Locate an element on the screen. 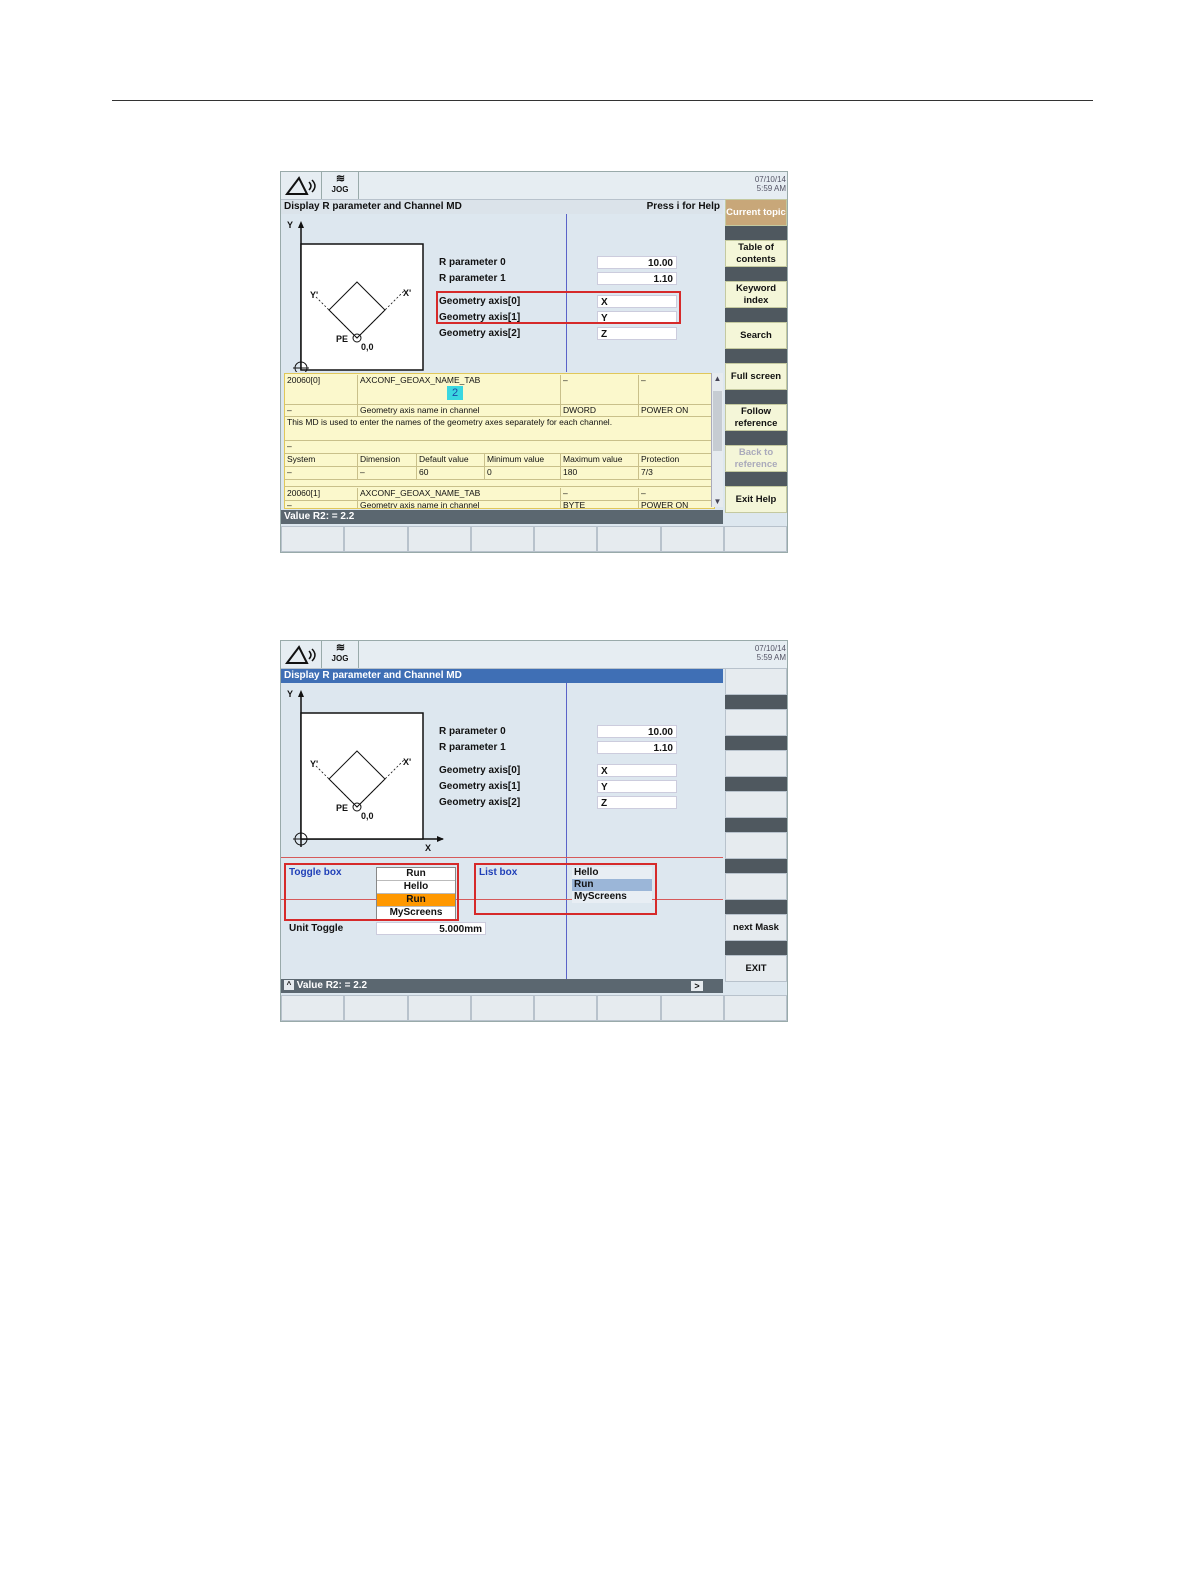 The image size is (1191, 1587). expand-status-icon: ^ is located at coordinates (289, 985).